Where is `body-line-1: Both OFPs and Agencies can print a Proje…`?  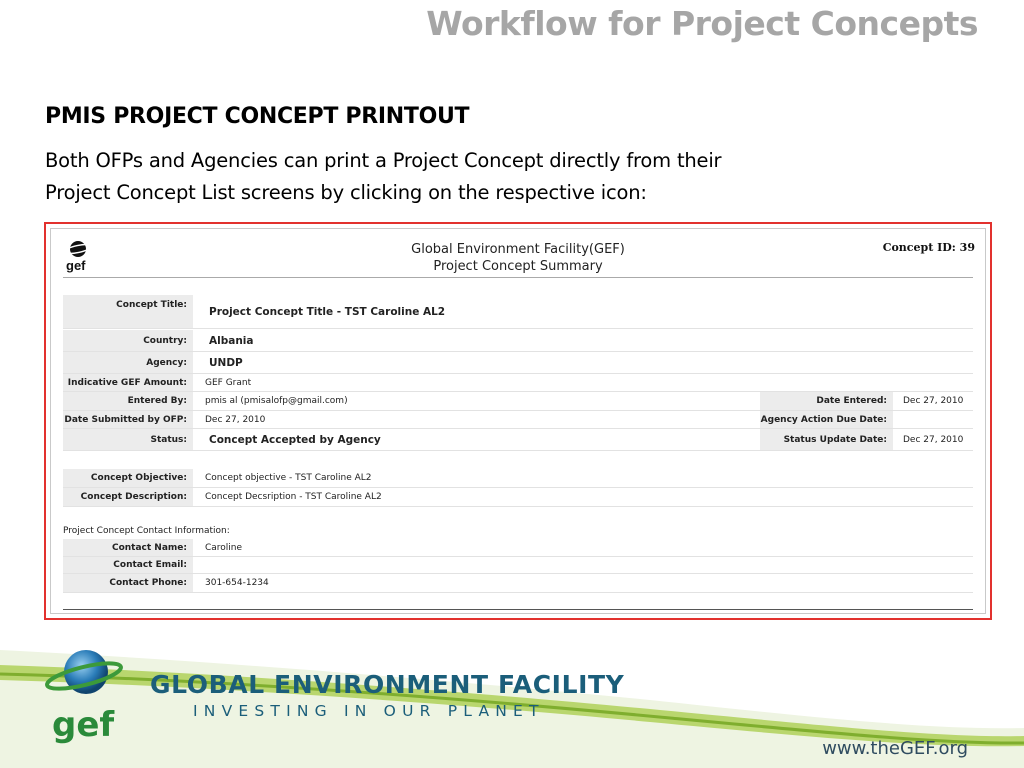 body-line-1: Both OFPs and Agencies can print a Proje… is located at coordinates (383, 160).